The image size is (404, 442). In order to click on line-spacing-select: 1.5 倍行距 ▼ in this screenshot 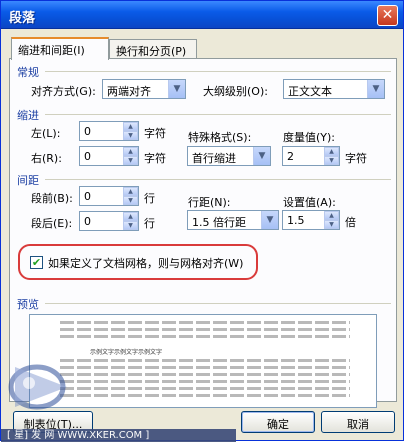, I will do `click(233, 220)`.